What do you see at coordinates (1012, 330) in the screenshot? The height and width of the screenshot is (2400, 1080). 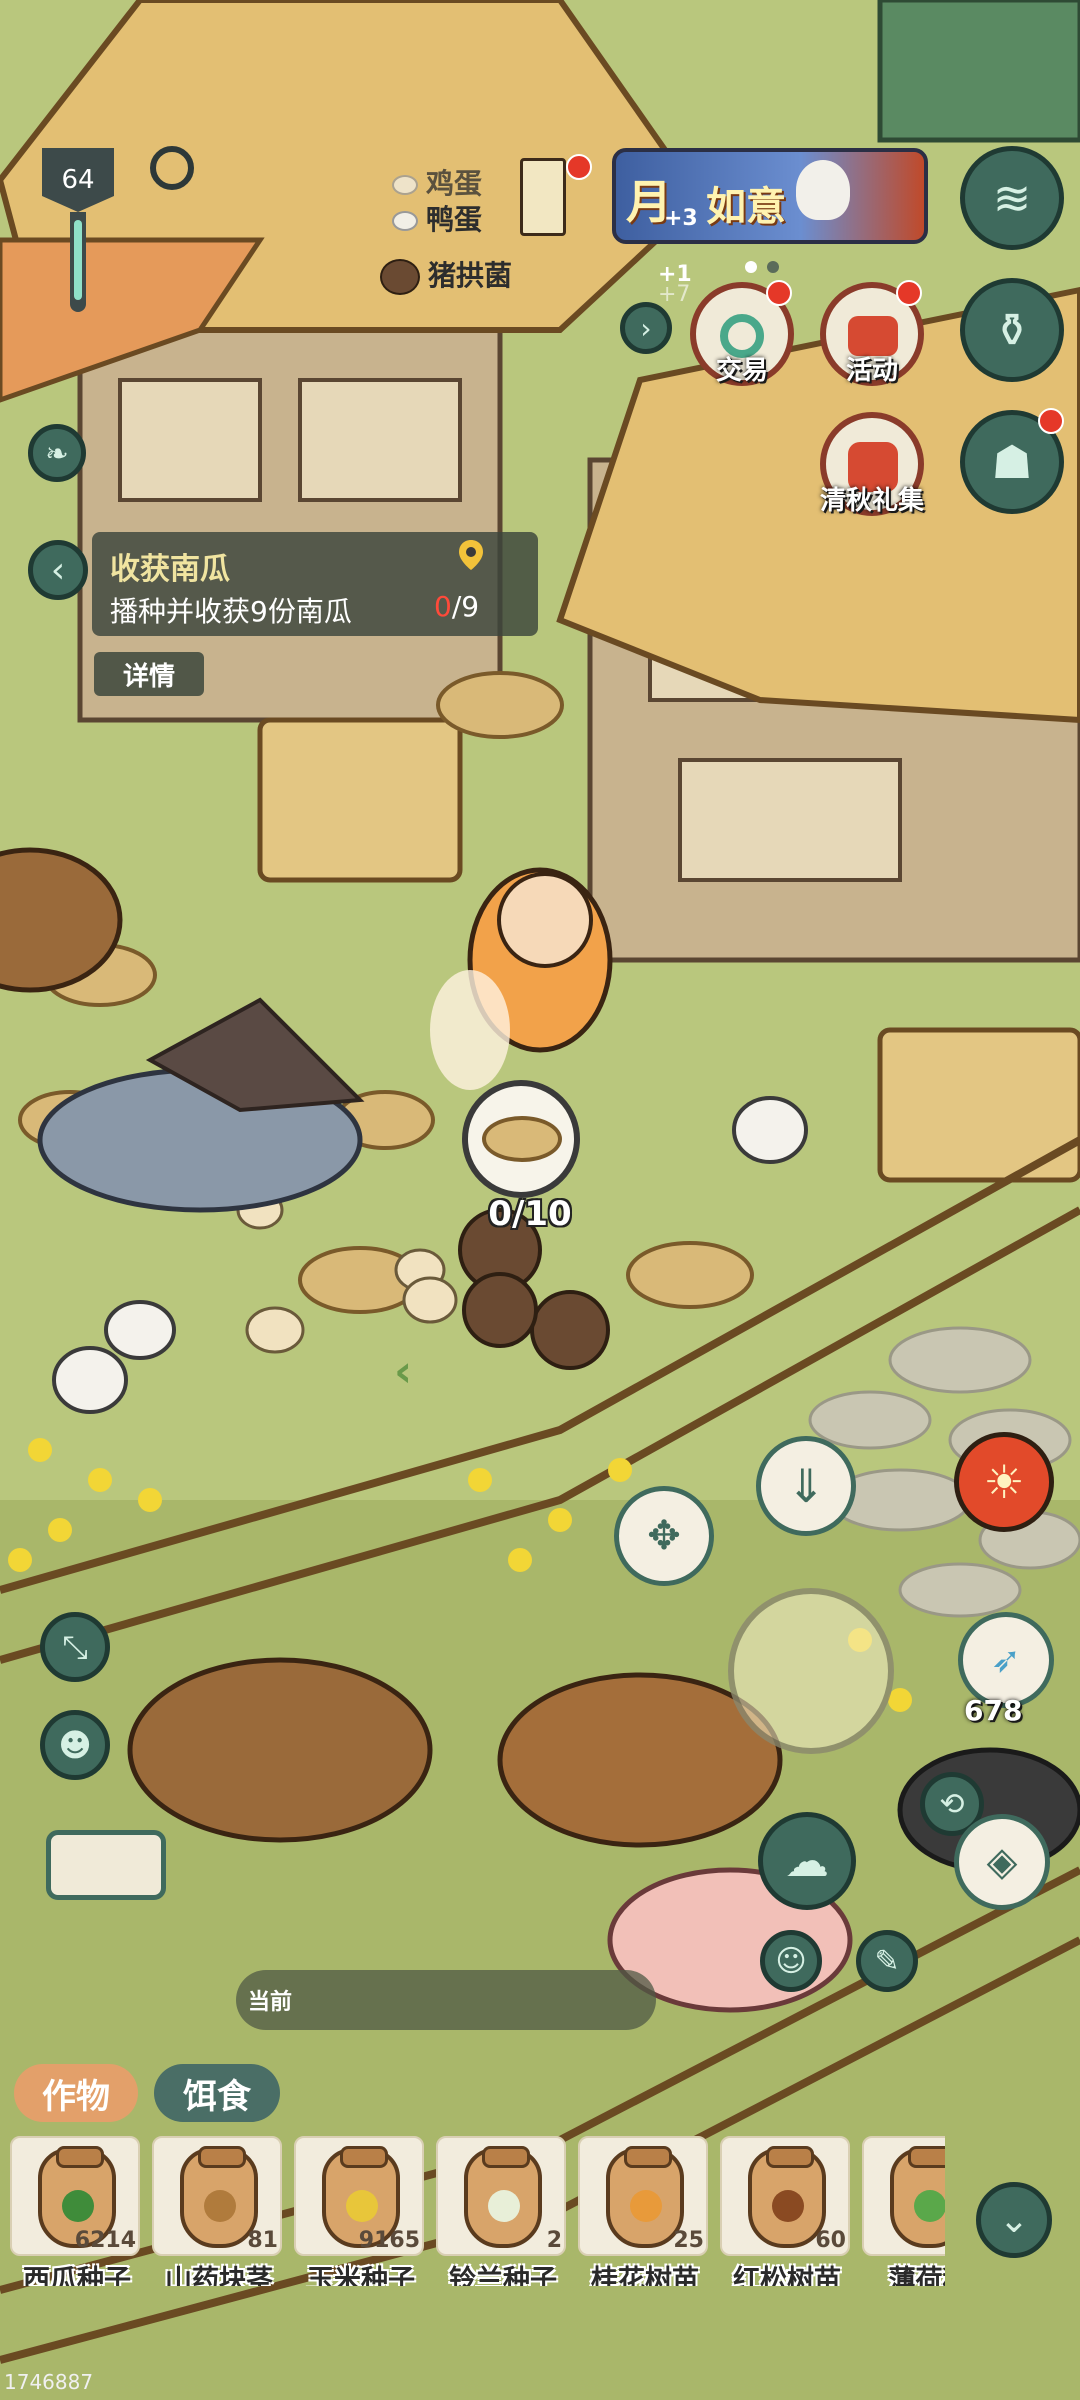 I see `jar-icon: ⚱` at bounding box center [1012, 330].